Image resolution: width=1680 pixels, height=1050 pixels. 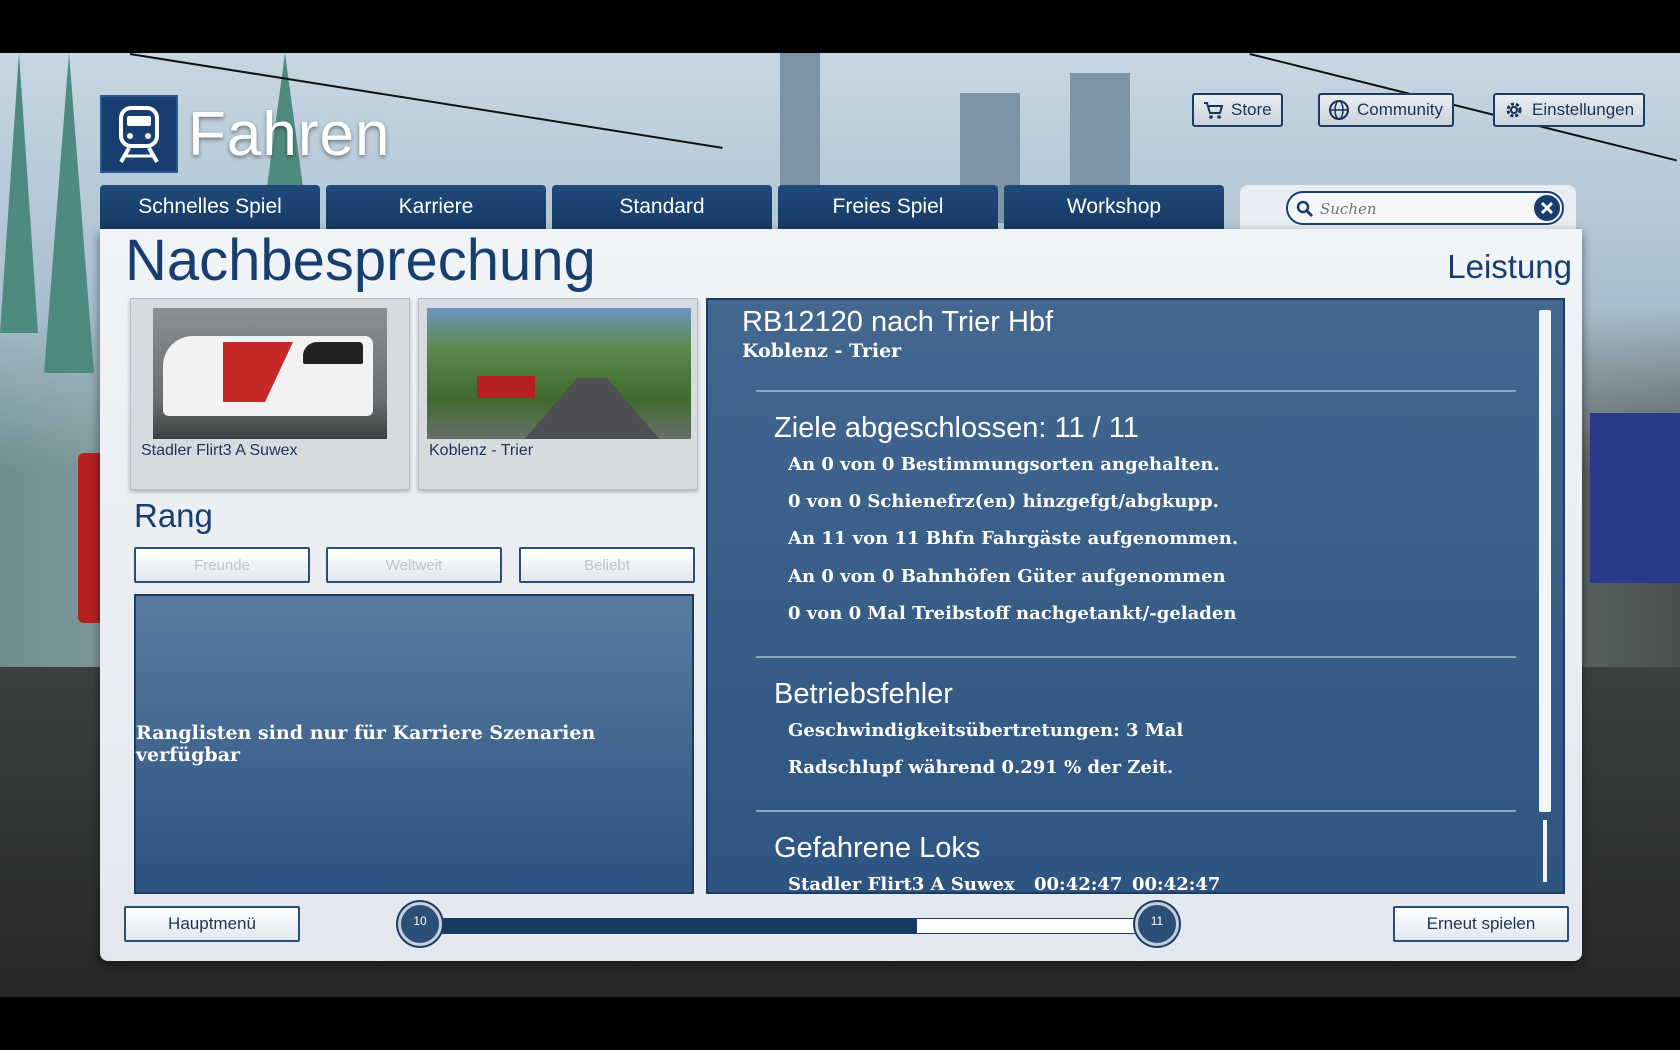 What do you see at coordinates (1007, 576) in the screenshot?
I see `goal-line: An 0 von 0 Bahnhöfen Güter aufgenommen` at bounding box center [1007, 576].